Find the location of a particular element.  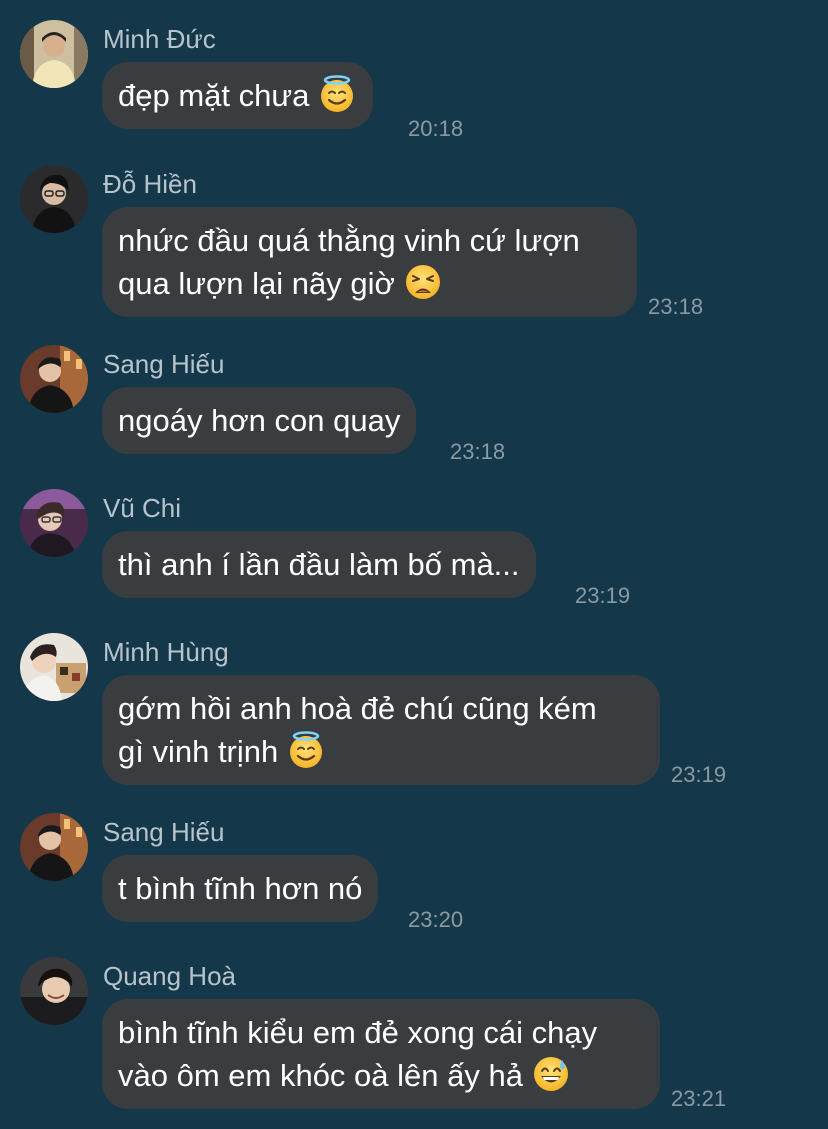

grinning-face-with-sweat-emoji-icon is located at coordinates (551, 1074).